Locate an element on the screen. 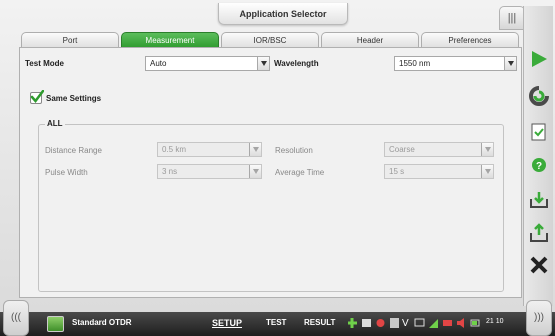 Image resolution: width=555 pixels, height=336 pixels. group-label-all: ALL is located at coordinates (55, 123).